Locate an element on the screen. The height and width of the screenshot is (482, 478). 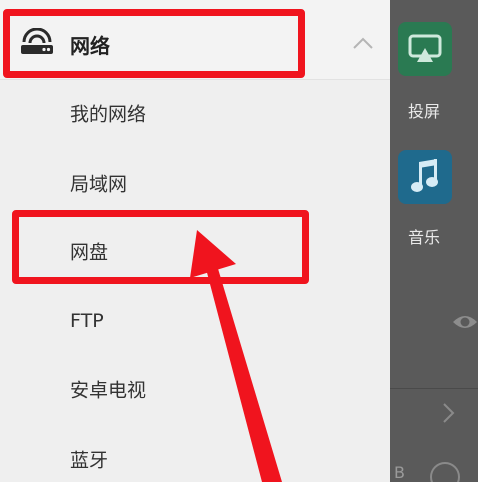
chevron-up-icon is located at coordinates (363, 43).